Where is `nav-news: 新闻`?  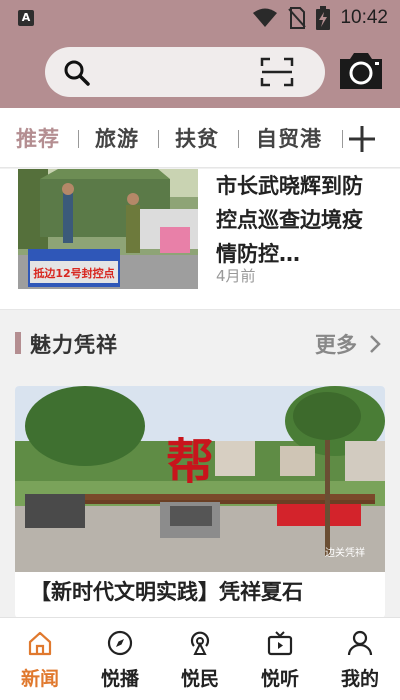 nav-news: 新闻 is located at coordinates (40, 659).